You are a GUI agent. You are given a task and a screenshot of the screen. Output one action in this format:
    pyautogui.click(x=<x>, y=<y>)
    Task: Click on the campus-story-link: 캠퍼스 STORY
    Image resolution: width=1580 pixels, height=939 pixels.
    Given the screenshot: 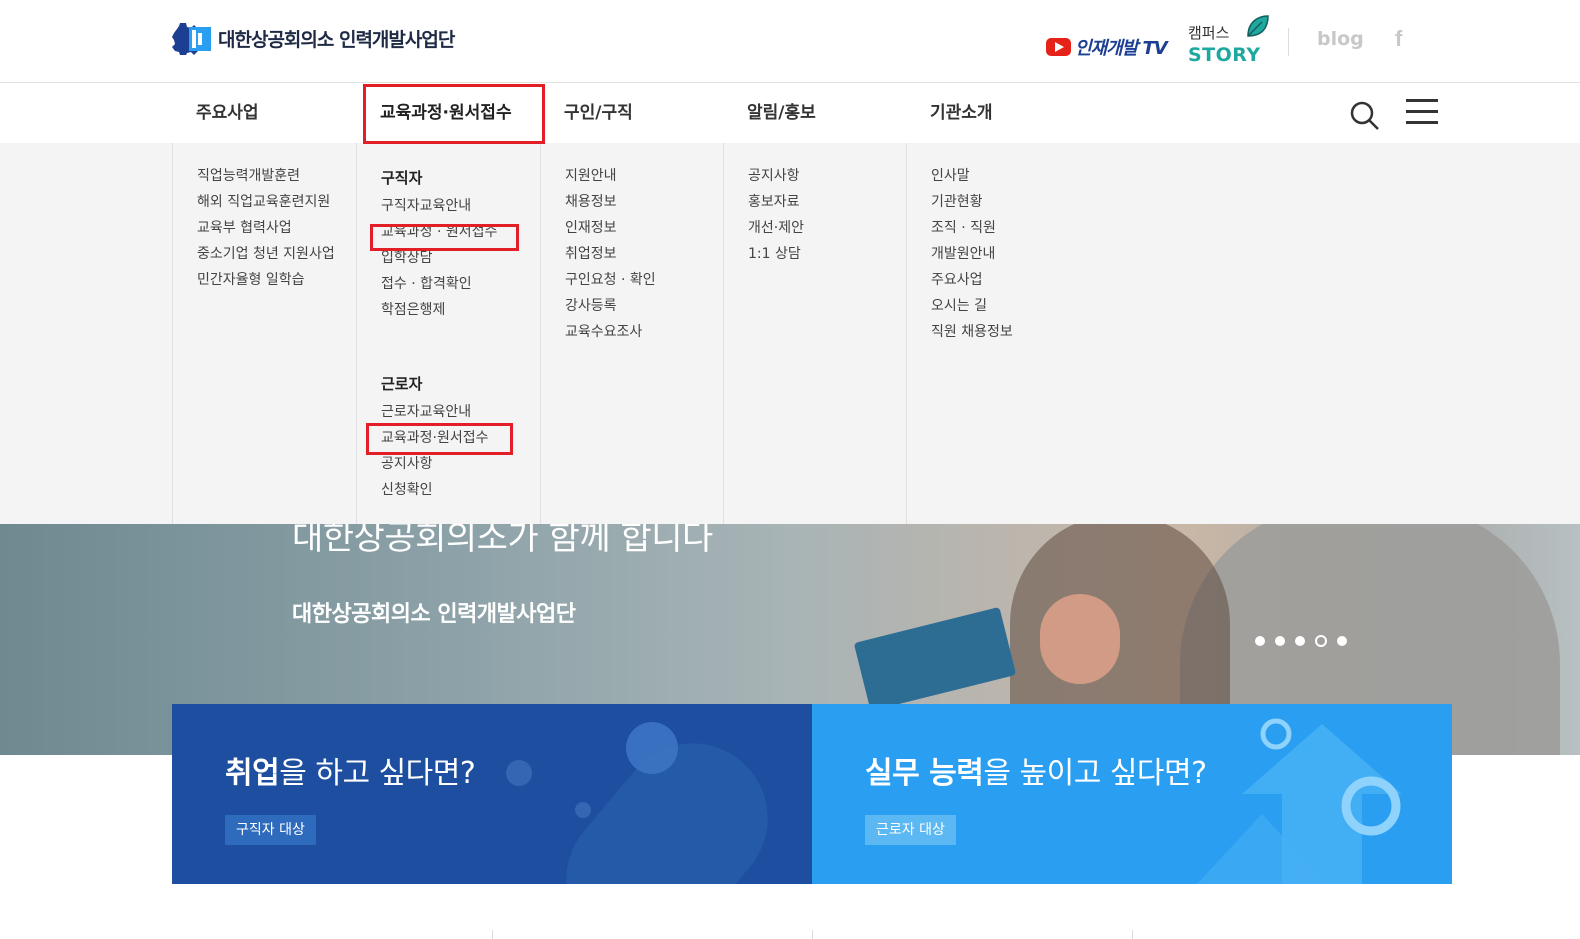 What is the action you would take?
    pyautogui.click(x=1228, y=42)
    